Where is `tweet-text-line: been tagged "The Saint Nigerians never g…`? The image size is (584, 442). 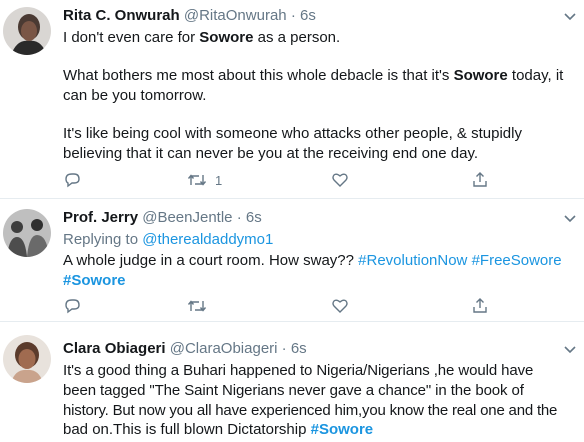 tweet-text-line: been tagged "The Saint Nigerians never g… is located at coordinates (293, 390).